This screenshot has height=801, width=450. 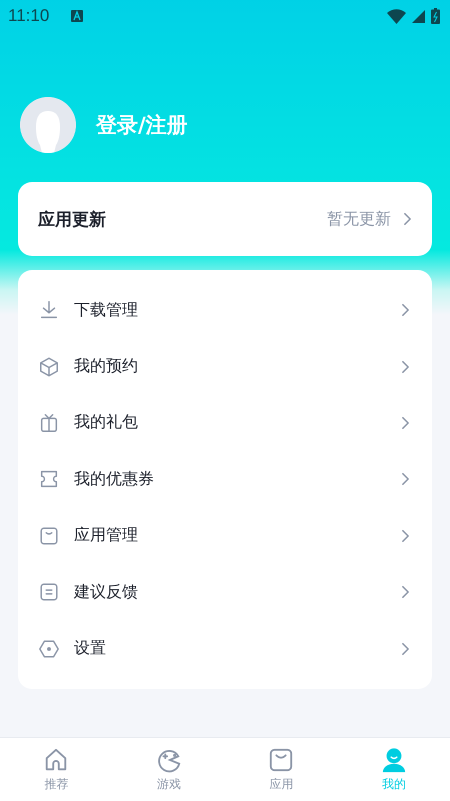 What do you see at coordinates (49, 367) in the screenshot?
I see `cube-icon` at bounding box center [49, 367].